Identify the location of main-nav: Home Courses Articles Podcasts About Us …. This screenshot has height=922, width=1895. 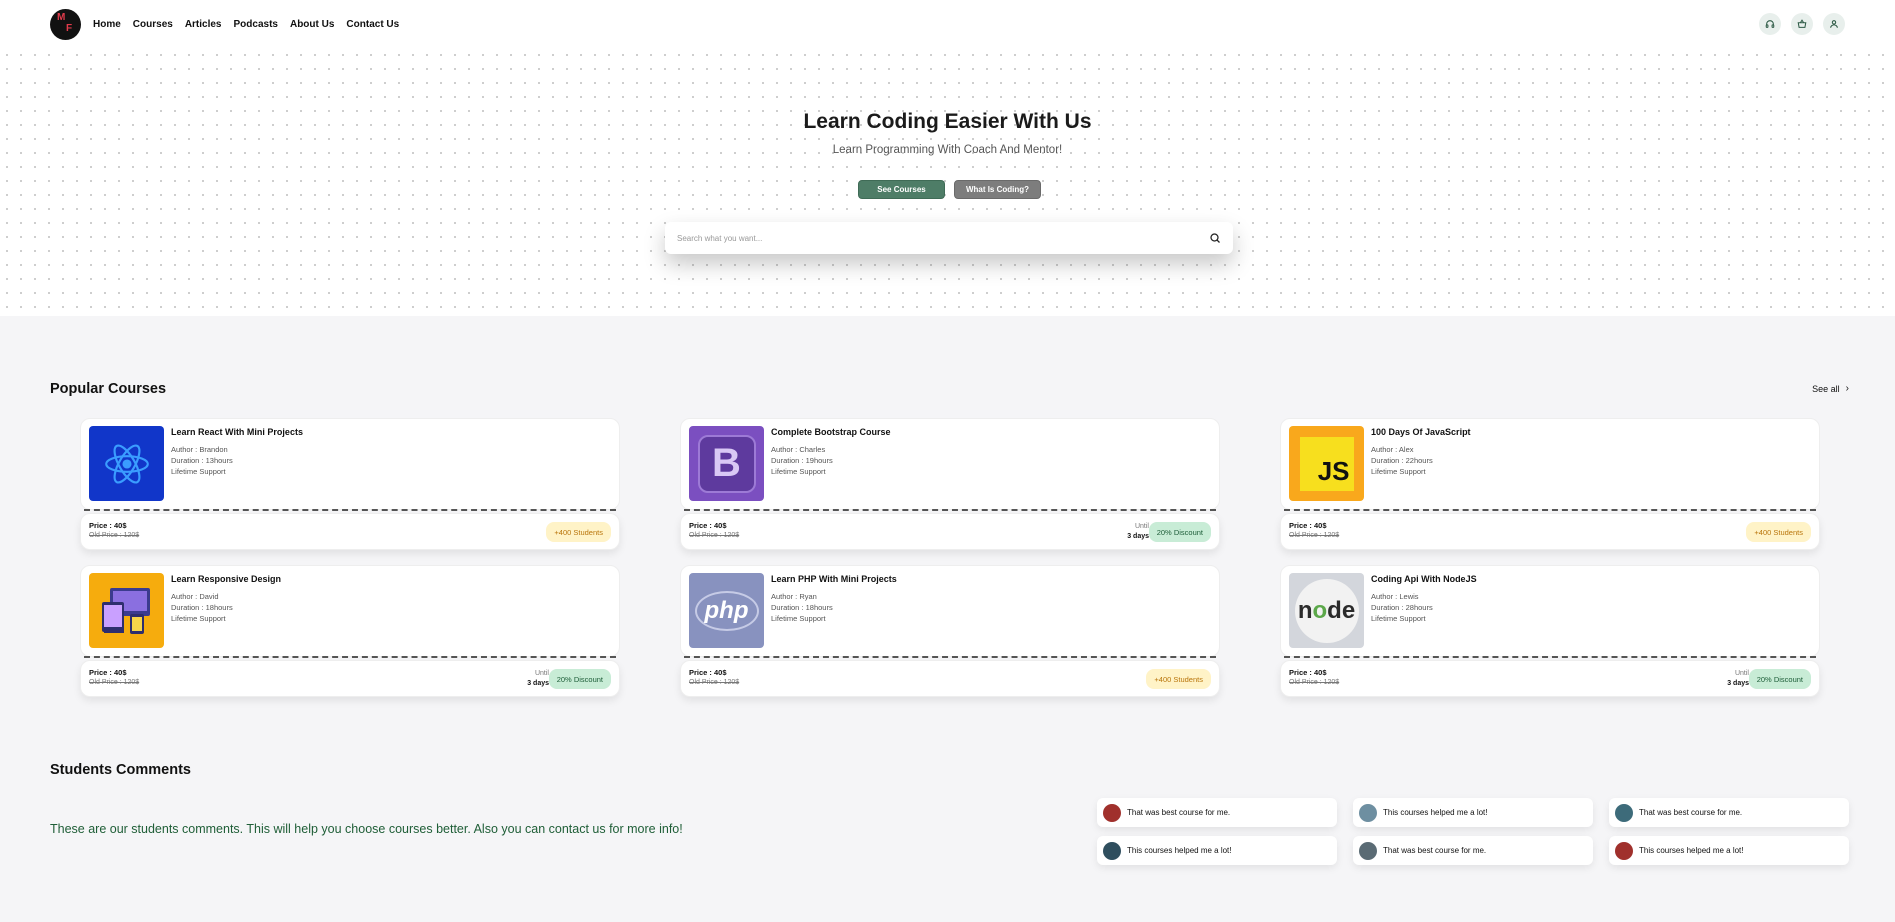
(252, 24).